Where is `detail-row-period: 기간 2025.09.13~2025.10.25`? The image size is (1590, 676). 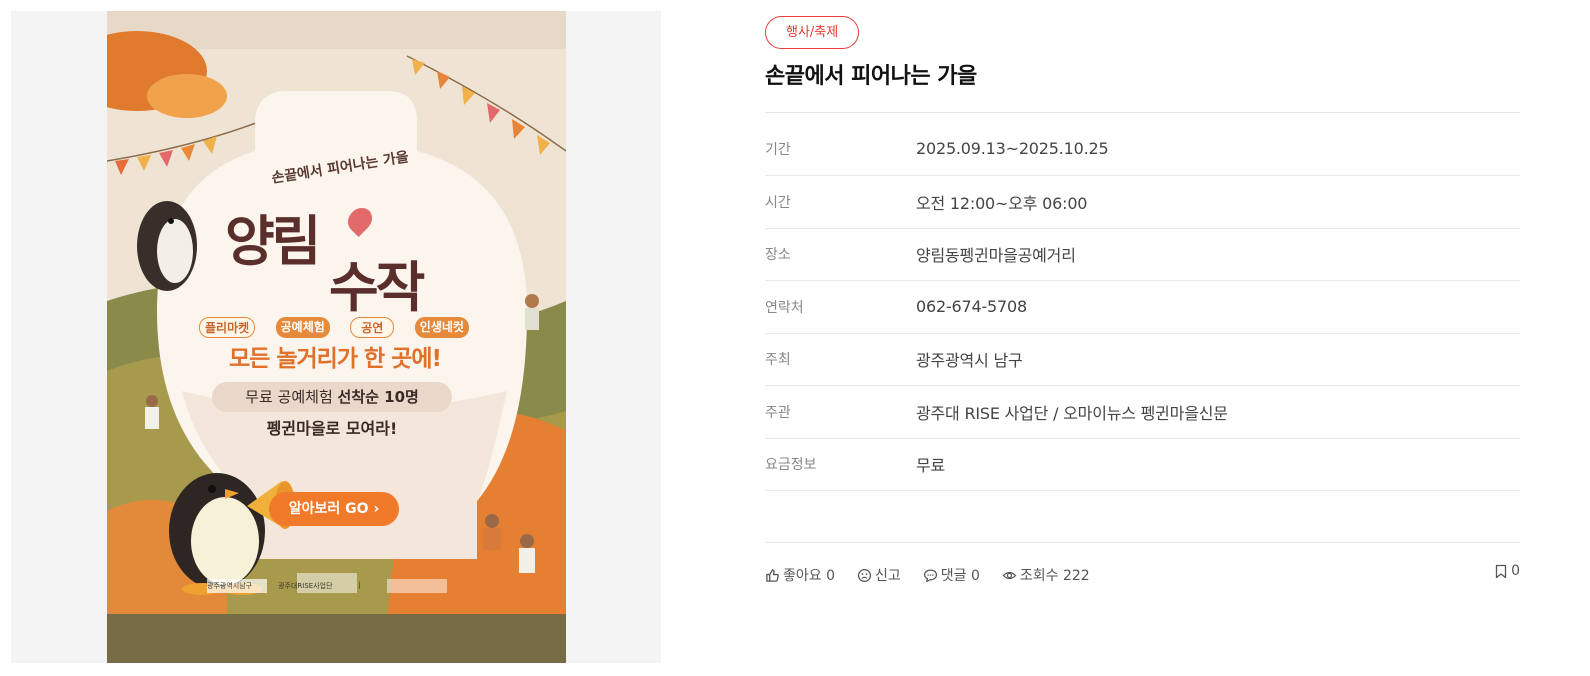 detail-row-period: 기간 2025.09.13~2025.10.25 is located at coordinates (1142, 149).